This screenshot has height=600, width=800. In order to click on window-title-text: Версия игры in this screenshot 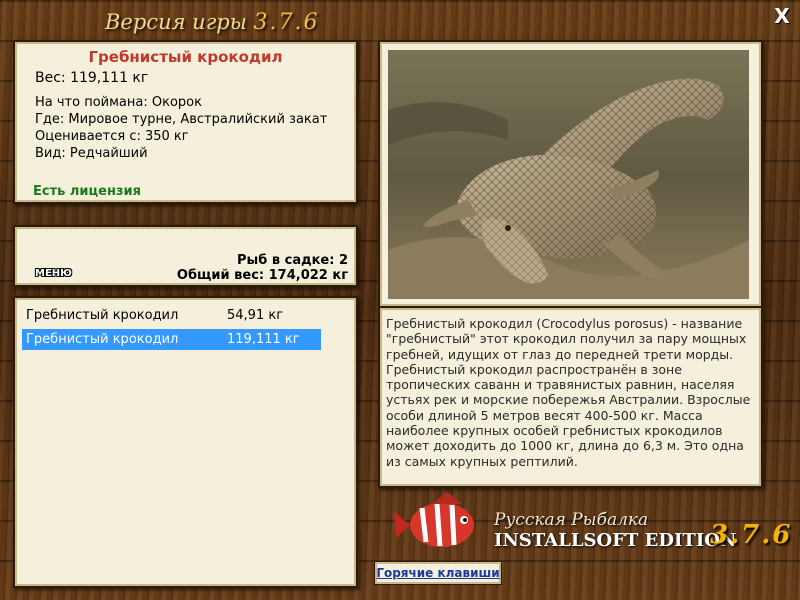, I will do `click(176, 22)`.